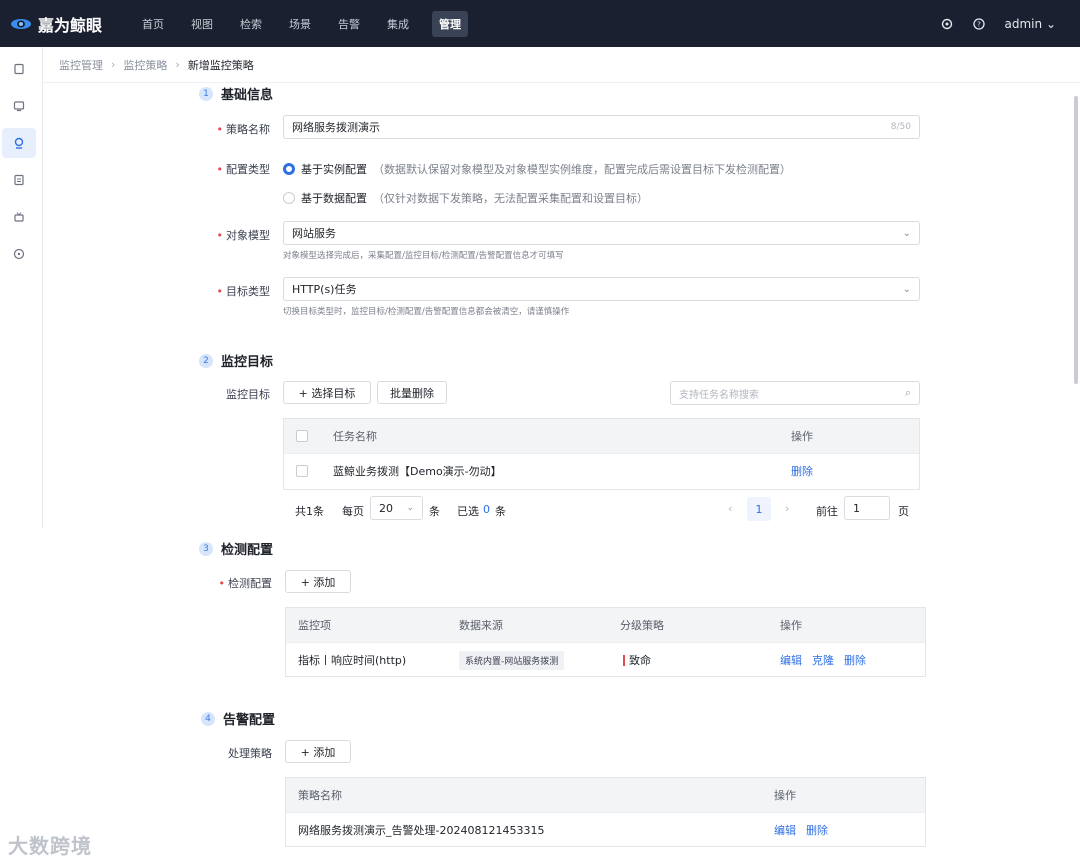  Describe the element at coordinates (605, 795) in the screenshot. I see `table-header: 策略名称 操作` at that location.